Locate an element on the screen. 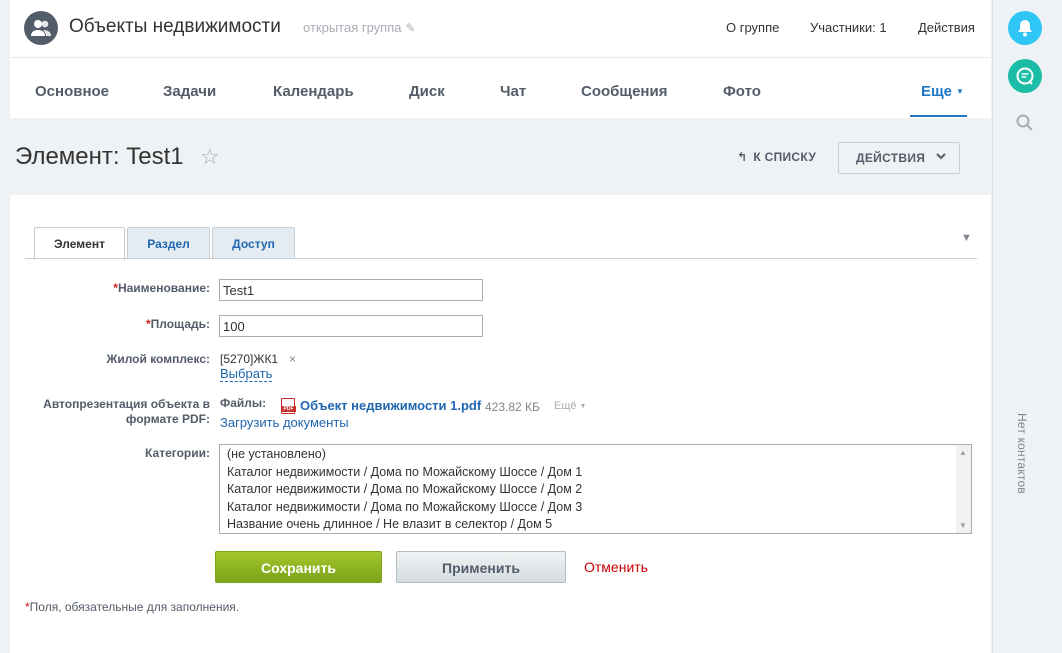  members-link: Участники: 1 is located at coordinates (848, 27).